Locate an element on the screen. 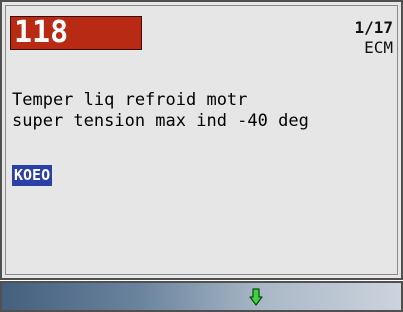 This screenshot has height=312, width=403. dtc-code: 118 is located at coordinates (76, 33).